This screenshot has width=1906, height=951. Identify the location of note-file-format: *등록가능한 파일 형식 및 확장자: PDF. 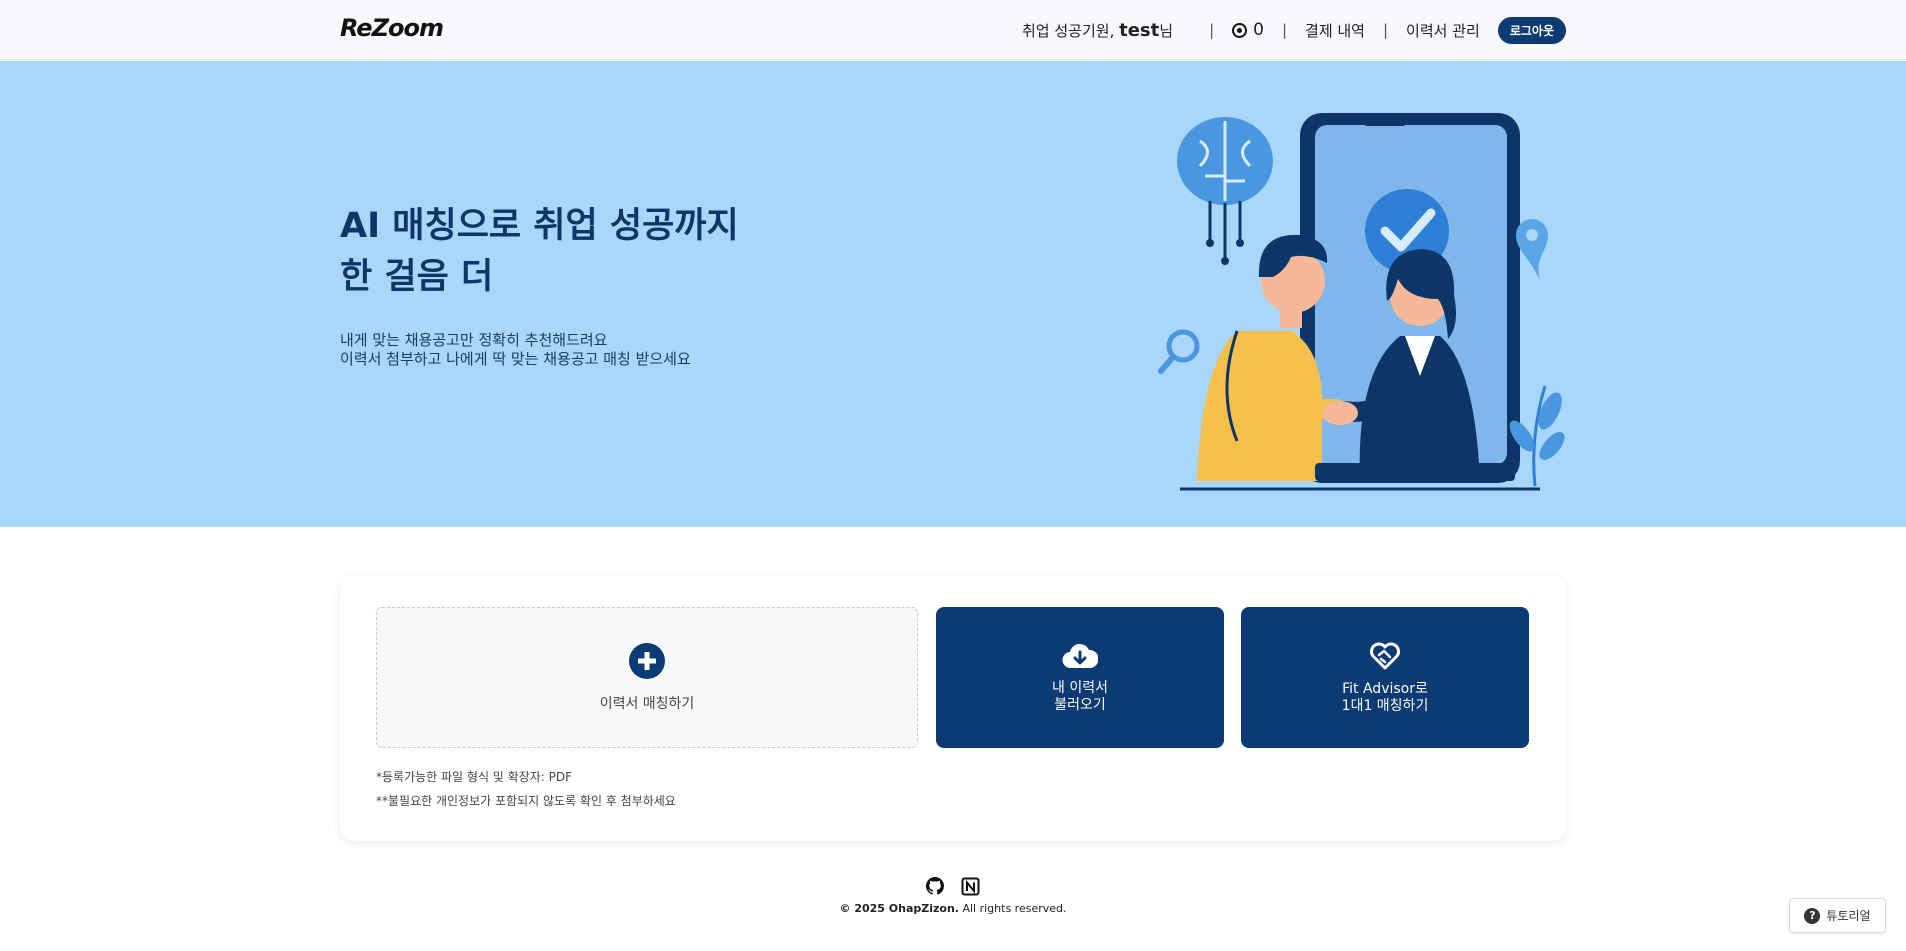
(474, 777).